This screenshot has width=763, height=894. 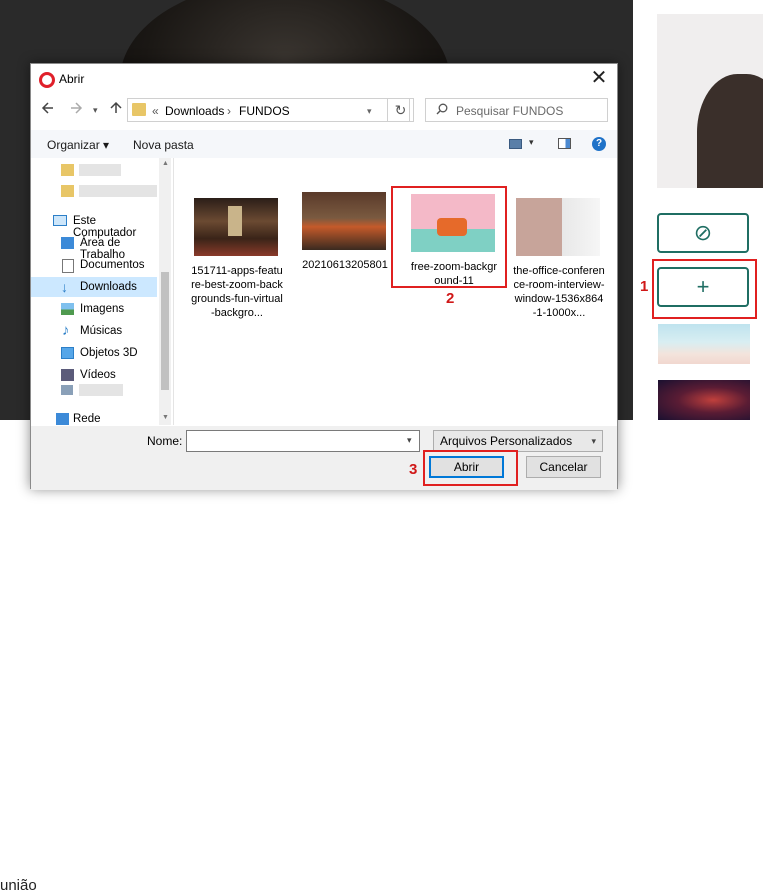 I want to click on sidebar-item-documents: Documentos, so click(x=94, y=265).